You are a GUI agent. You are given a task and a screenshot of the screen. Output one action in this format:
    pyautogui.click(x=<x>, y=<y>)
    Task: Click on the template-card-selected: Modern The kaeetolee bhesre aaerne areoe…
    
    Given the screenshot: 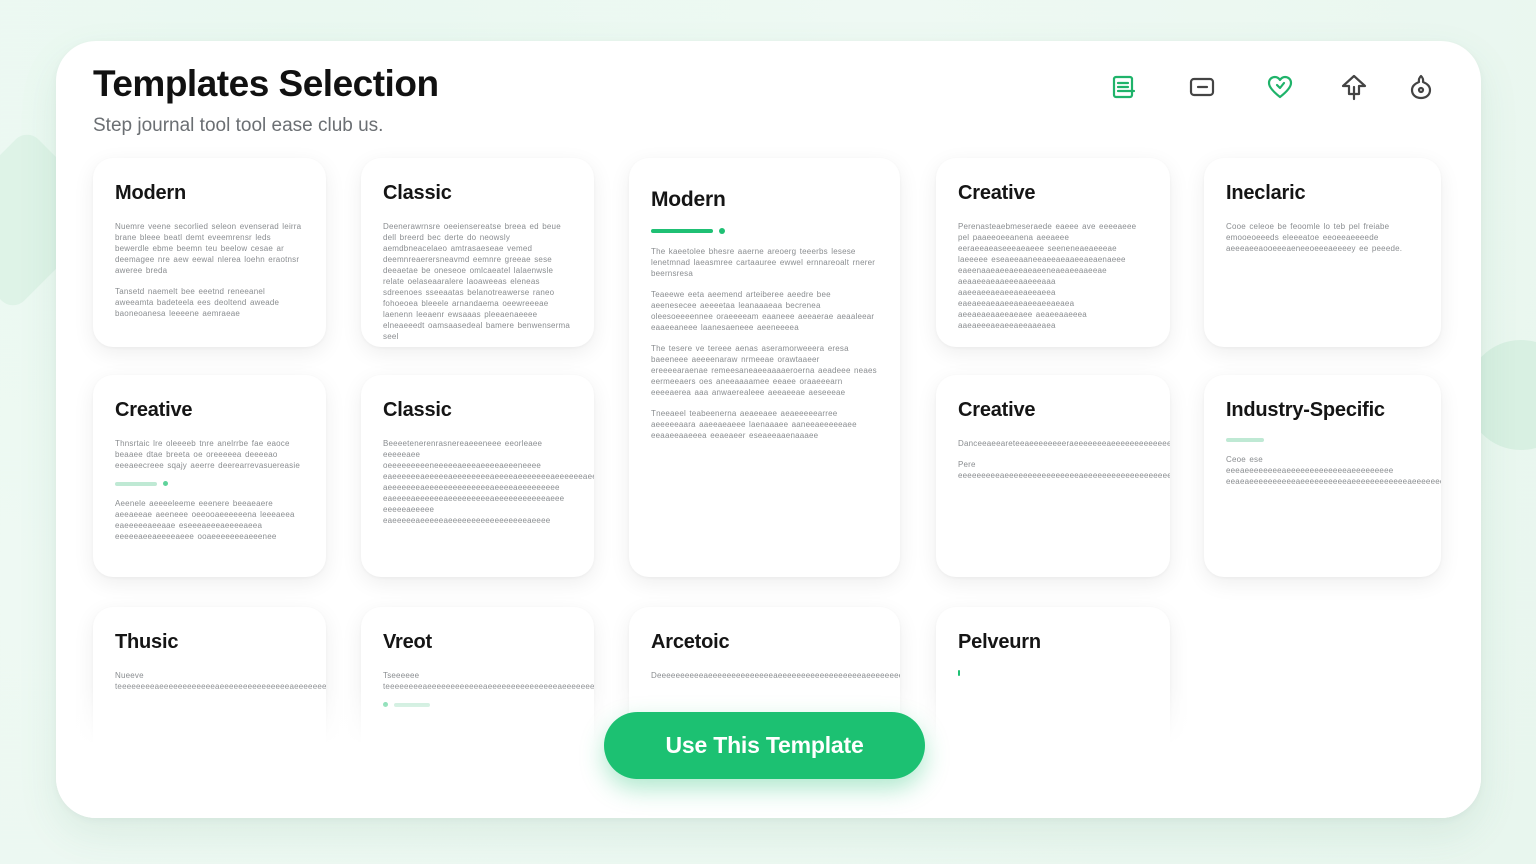 What is the action you would take?
    pyautogui.click(x=764, y=367)
    